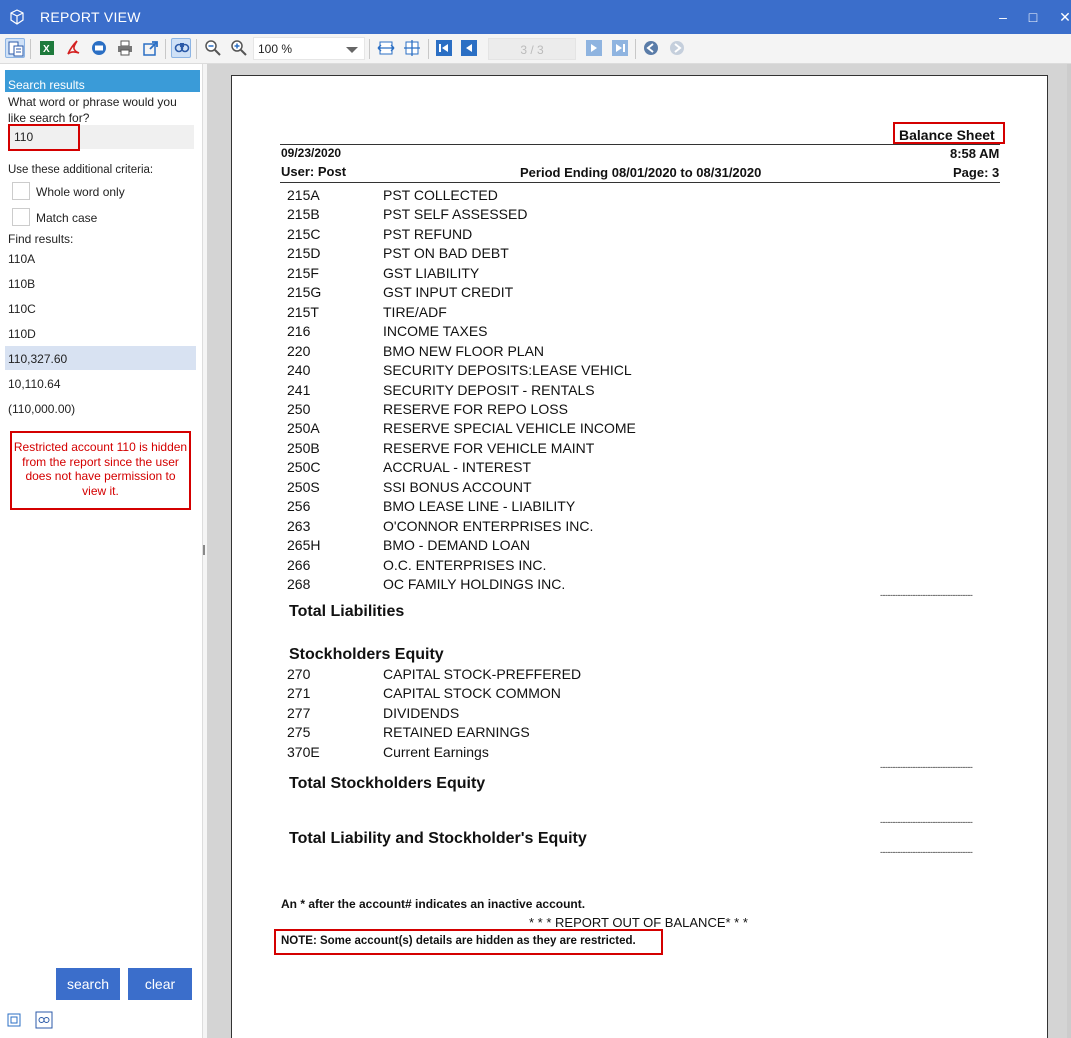 The height and width of the screenshot is (1038, 1071). I want to click on close-button: ✕, so click(1062, 17).